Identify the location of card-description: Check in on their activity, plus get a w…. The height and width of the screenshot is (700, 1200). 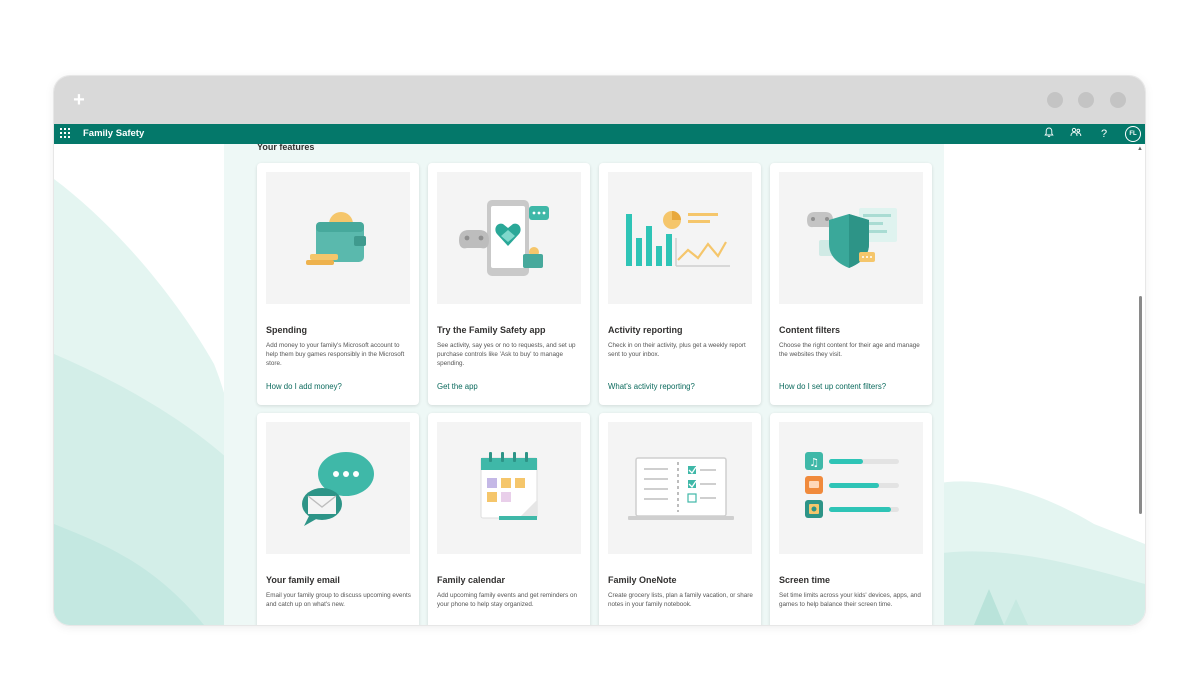
(677, 350).